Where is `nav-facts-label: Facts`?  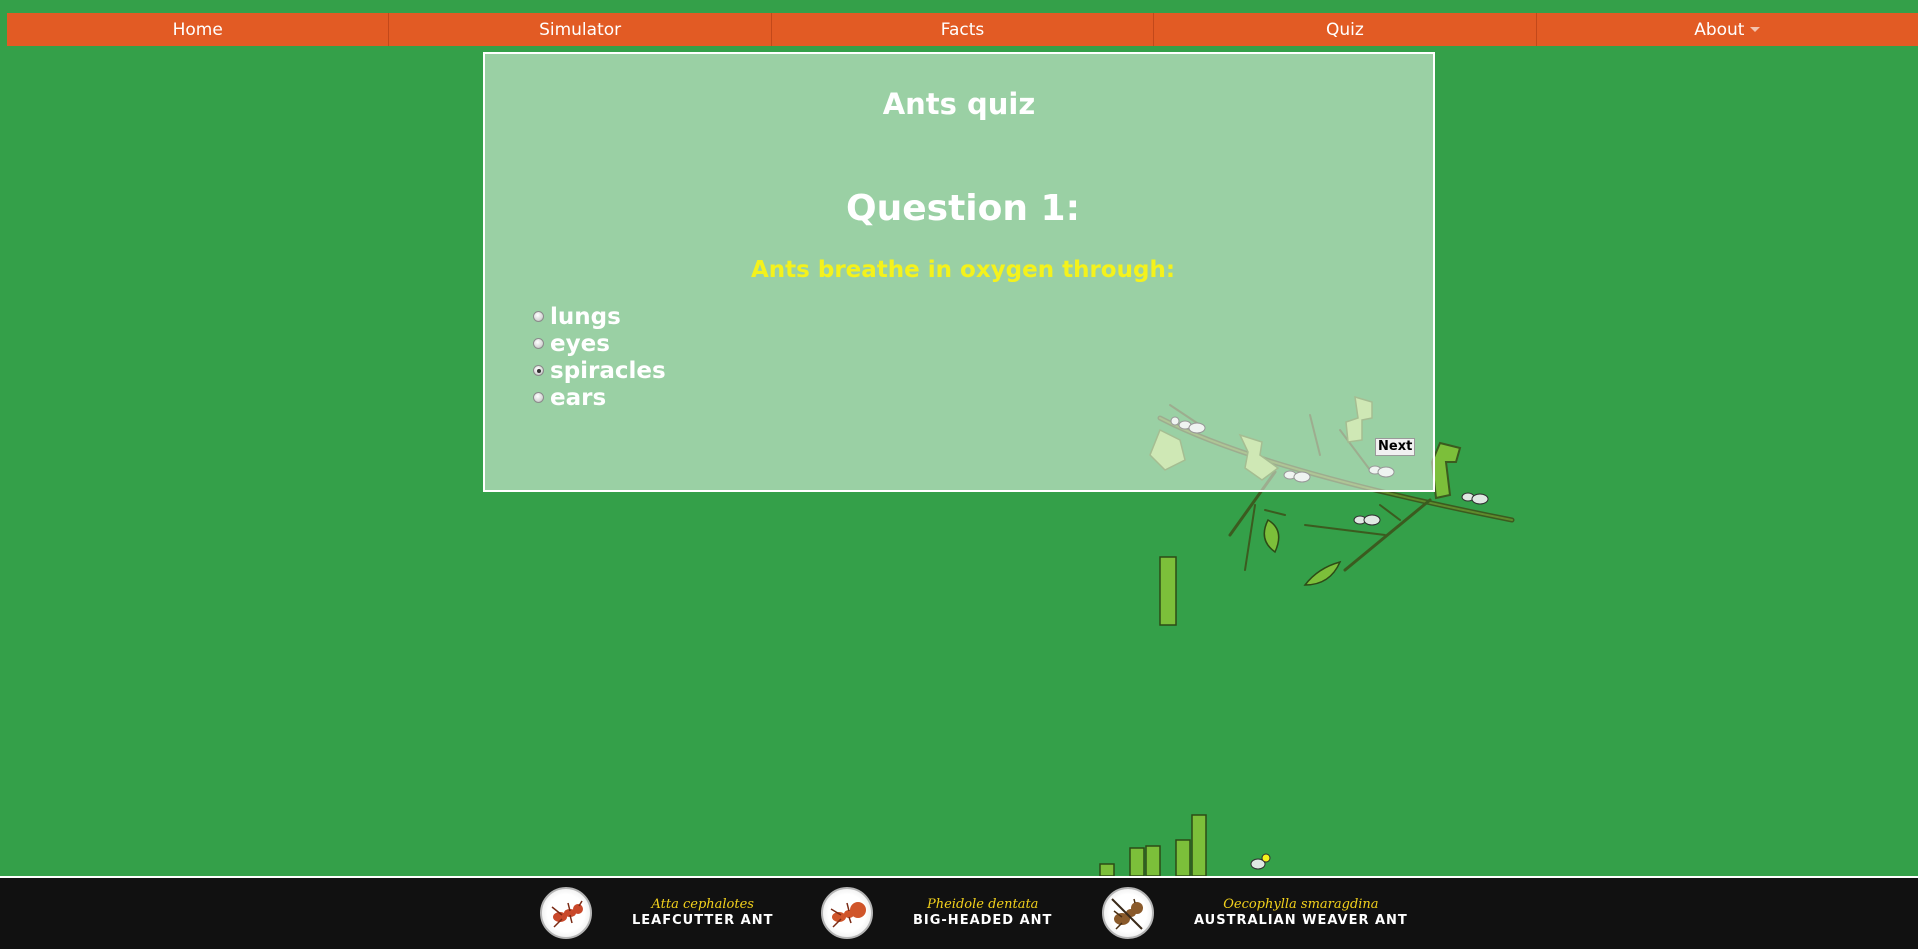 nav-facts-label: Facts is located at coordinates (962, 29).